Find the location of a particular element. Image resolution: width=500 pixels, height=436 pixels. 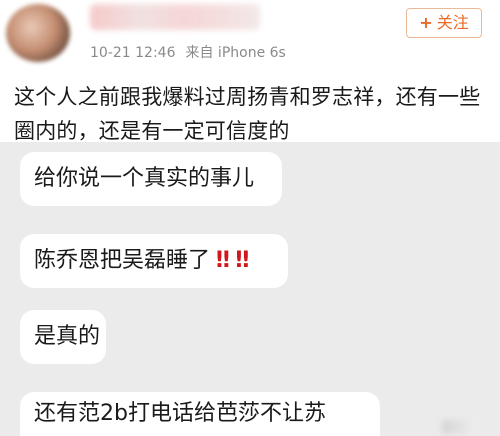

post-meta: 10-21 12:46 来自 iPhone 6s is located at coordinates (188, 52).